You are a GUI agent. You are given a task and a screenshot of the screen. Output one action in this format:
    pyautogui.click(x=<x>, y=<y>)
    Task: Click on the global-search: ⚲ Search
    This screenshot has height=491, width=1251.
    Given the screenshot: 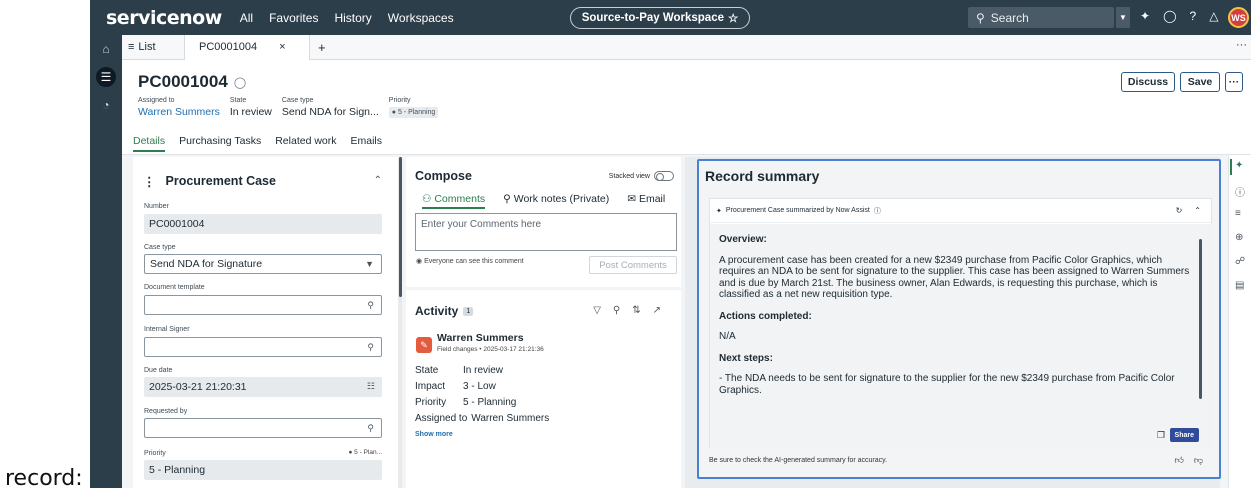 What is the action you would take?
    pyautogui.click(x=1041, y=17)
    